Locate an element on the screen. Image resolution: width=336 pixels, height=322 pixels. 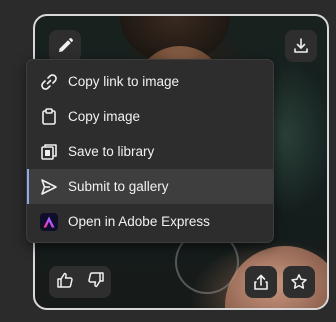
share-button is located at coordinates (261, 282).